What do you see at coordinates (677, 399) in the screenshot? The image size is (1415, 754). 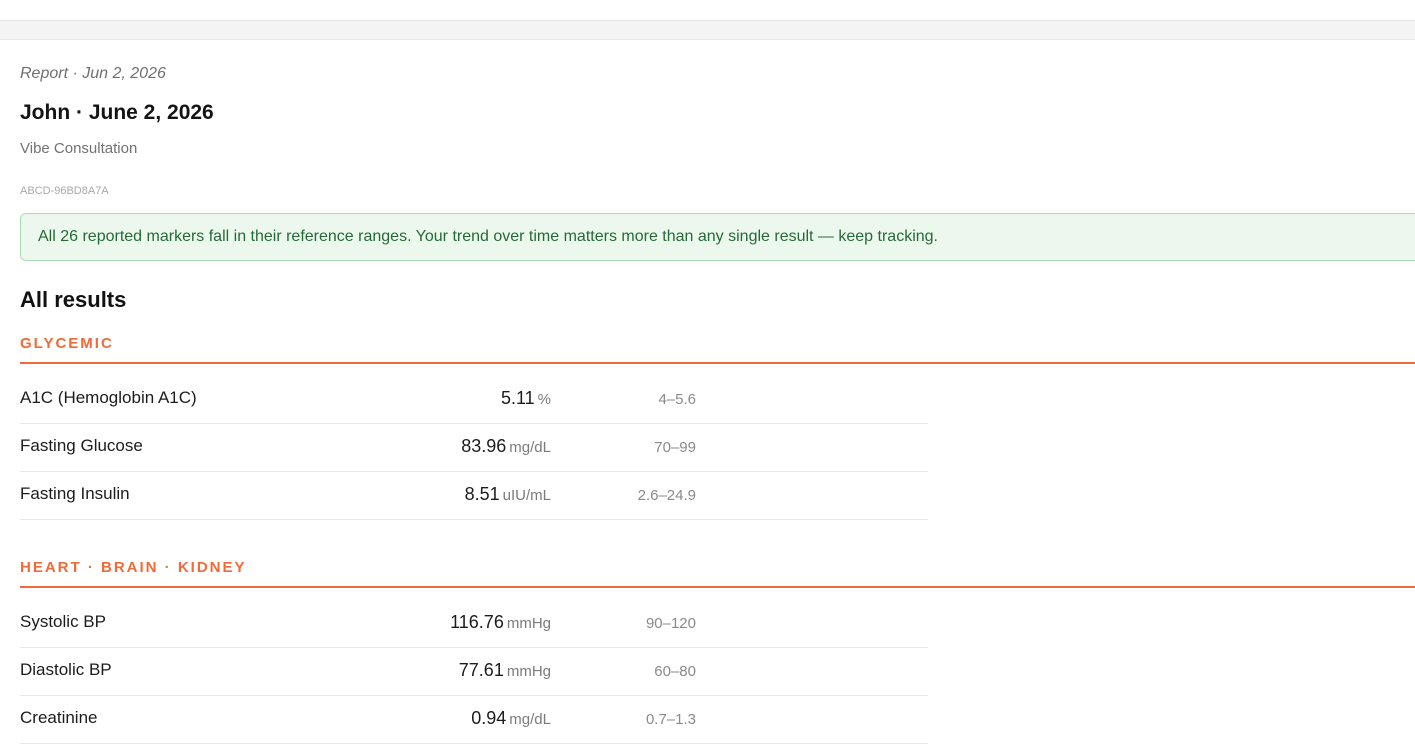 I see `reference-range: 4–5.6` at bounding box center [677, 399].